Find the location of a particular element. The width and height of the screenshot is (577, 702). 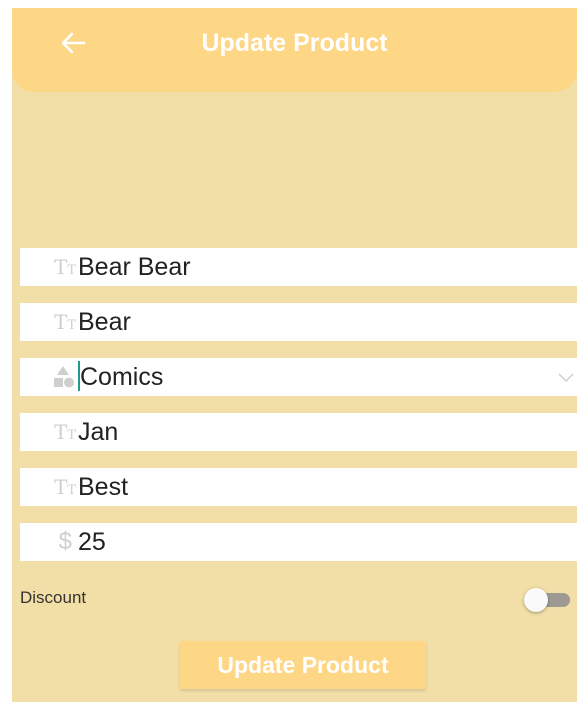

discount-label: Discount is located at coordinates (53, 597).